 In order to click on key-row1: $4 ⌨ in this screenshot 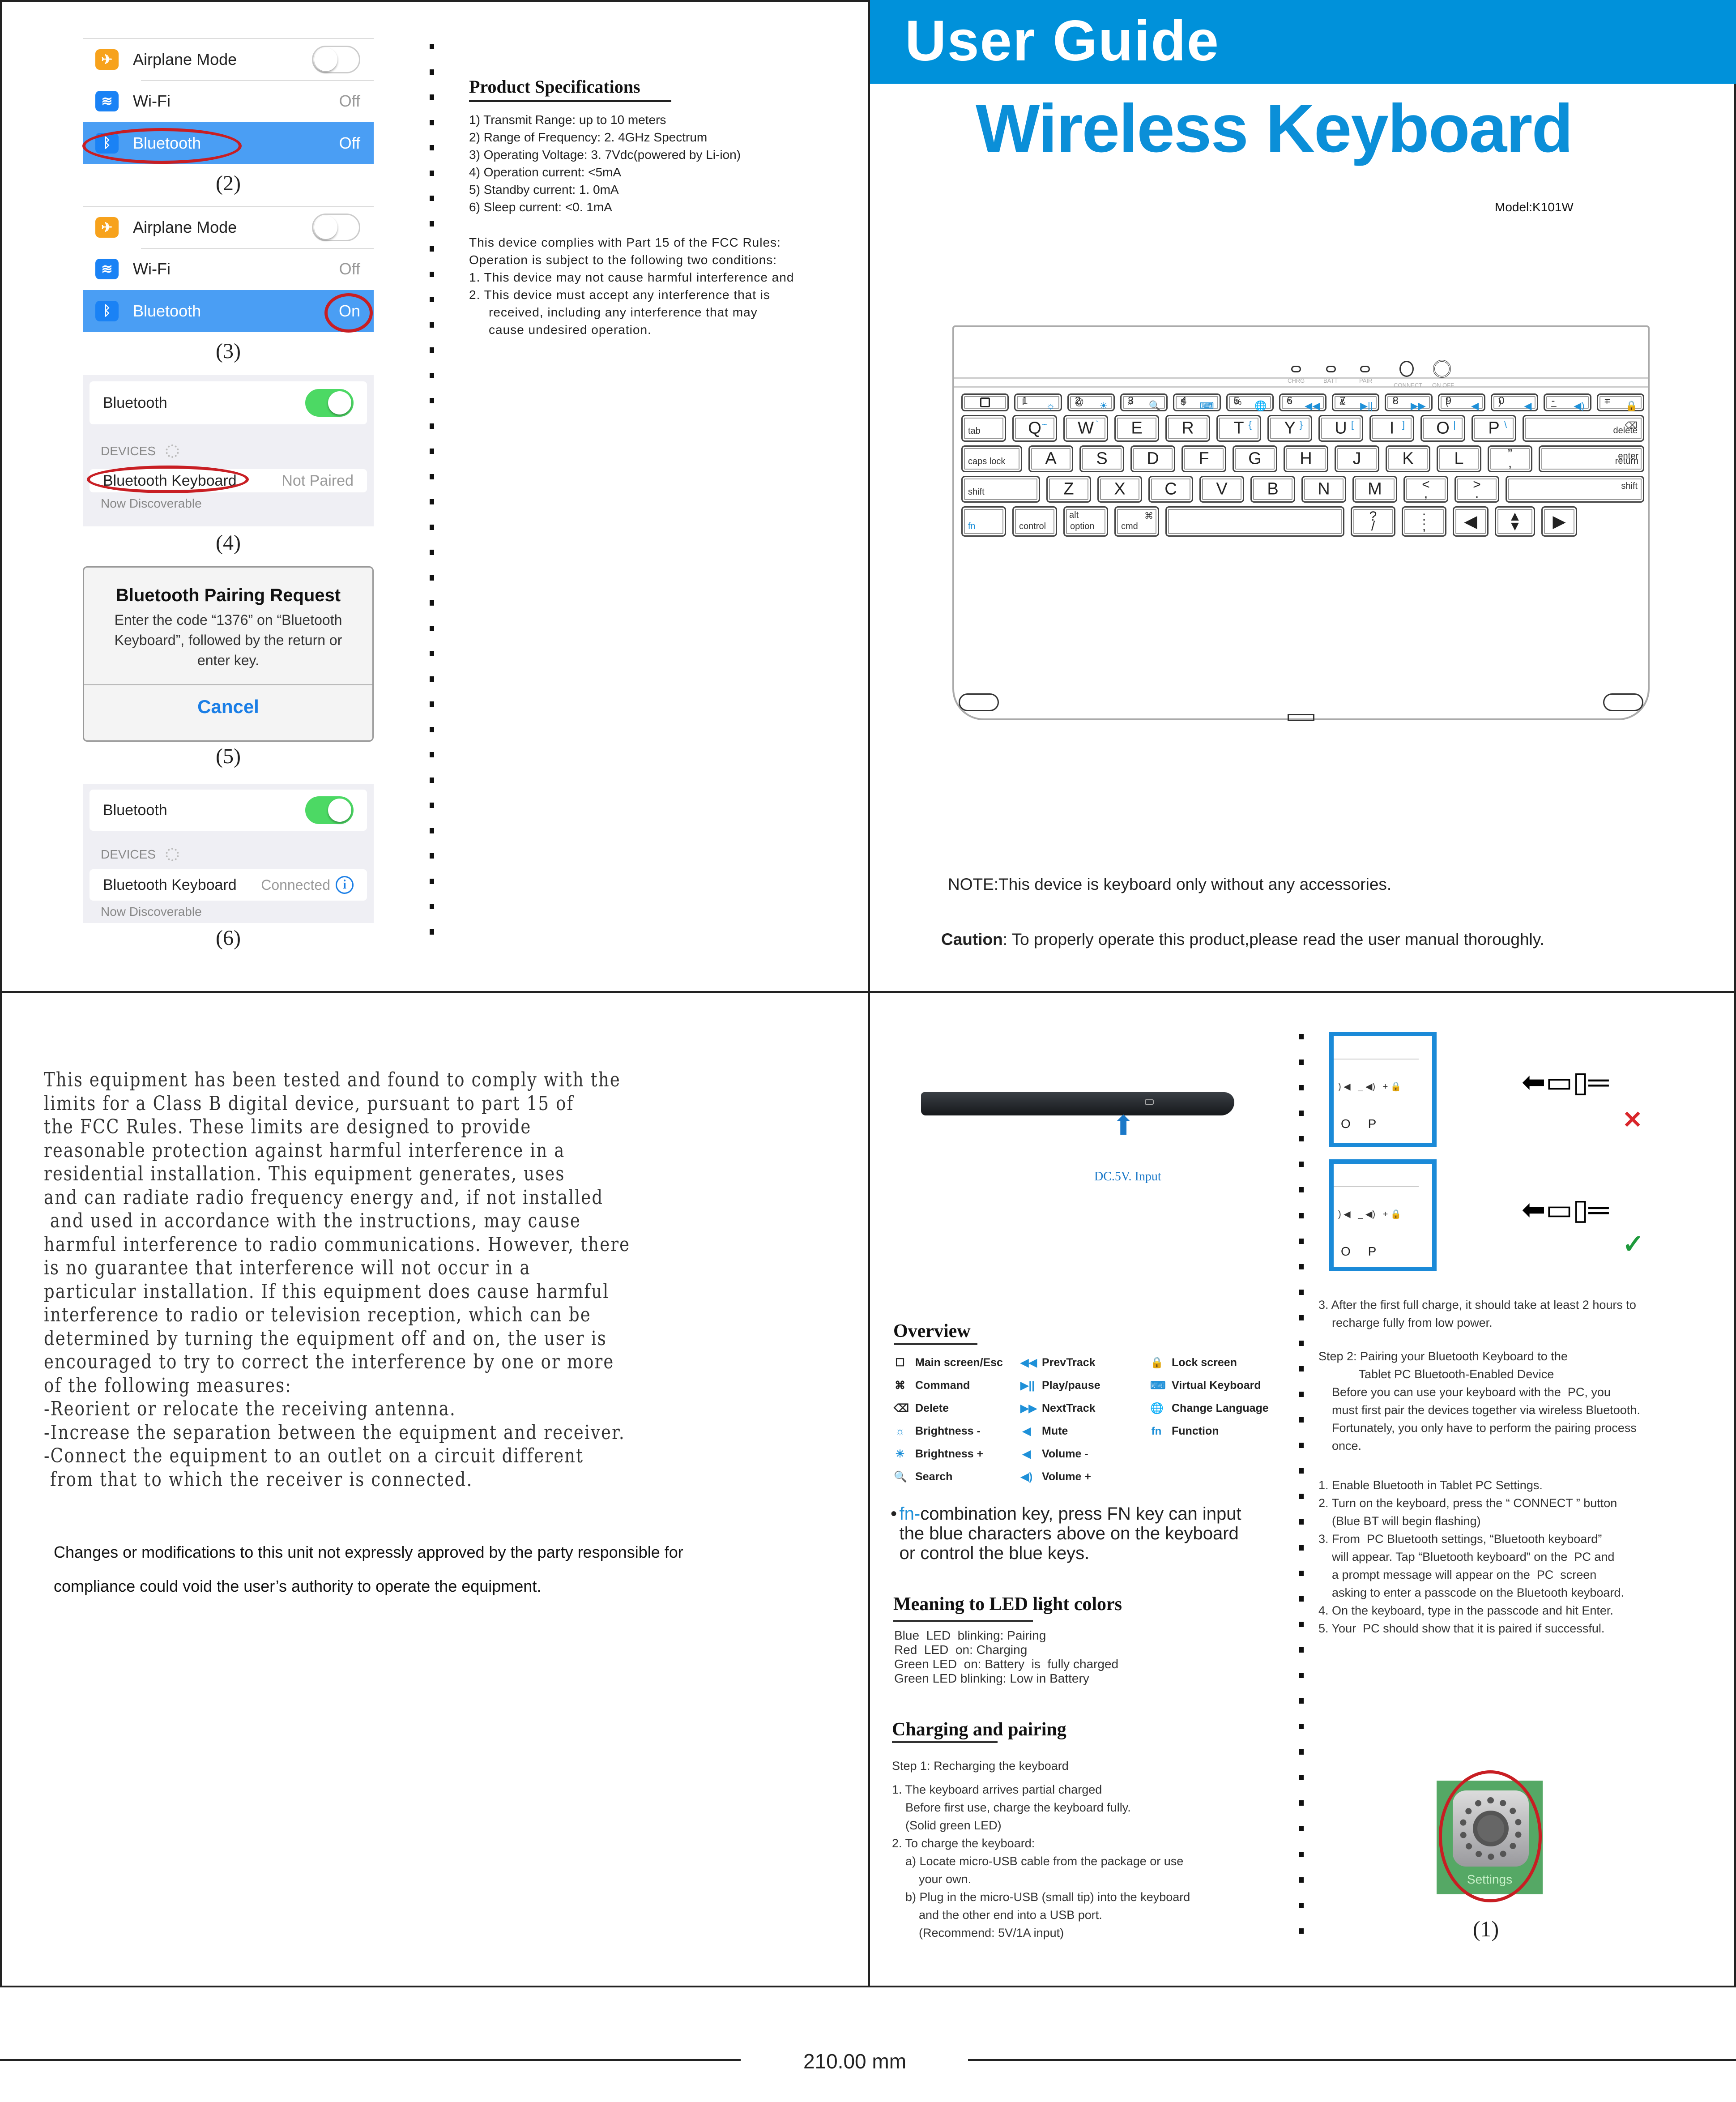, I will do `click(1197, 402)`.